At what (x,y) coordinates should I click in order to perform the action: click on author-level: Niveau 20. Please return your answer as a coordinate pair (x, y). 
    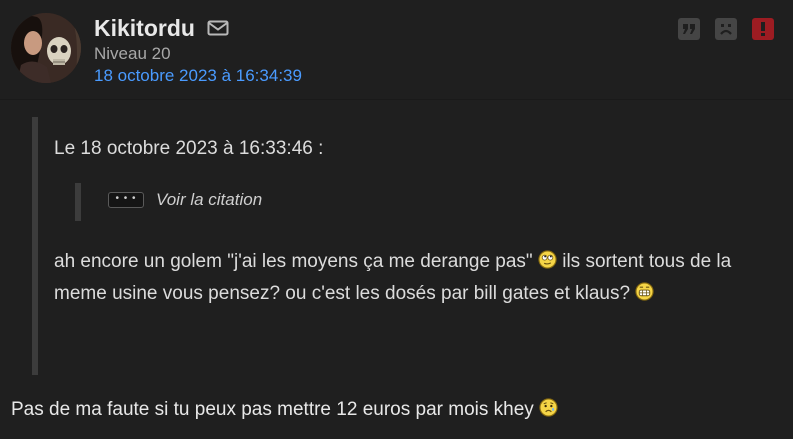
    Looking at the image, I should click on (132, 53).